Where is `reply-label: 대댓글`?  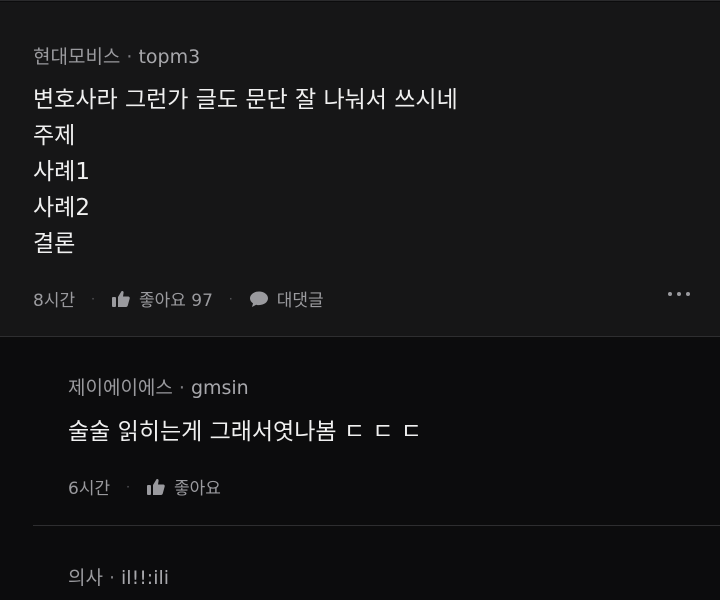 reply-label: 대댓글 is located at coordinates (300, 301).